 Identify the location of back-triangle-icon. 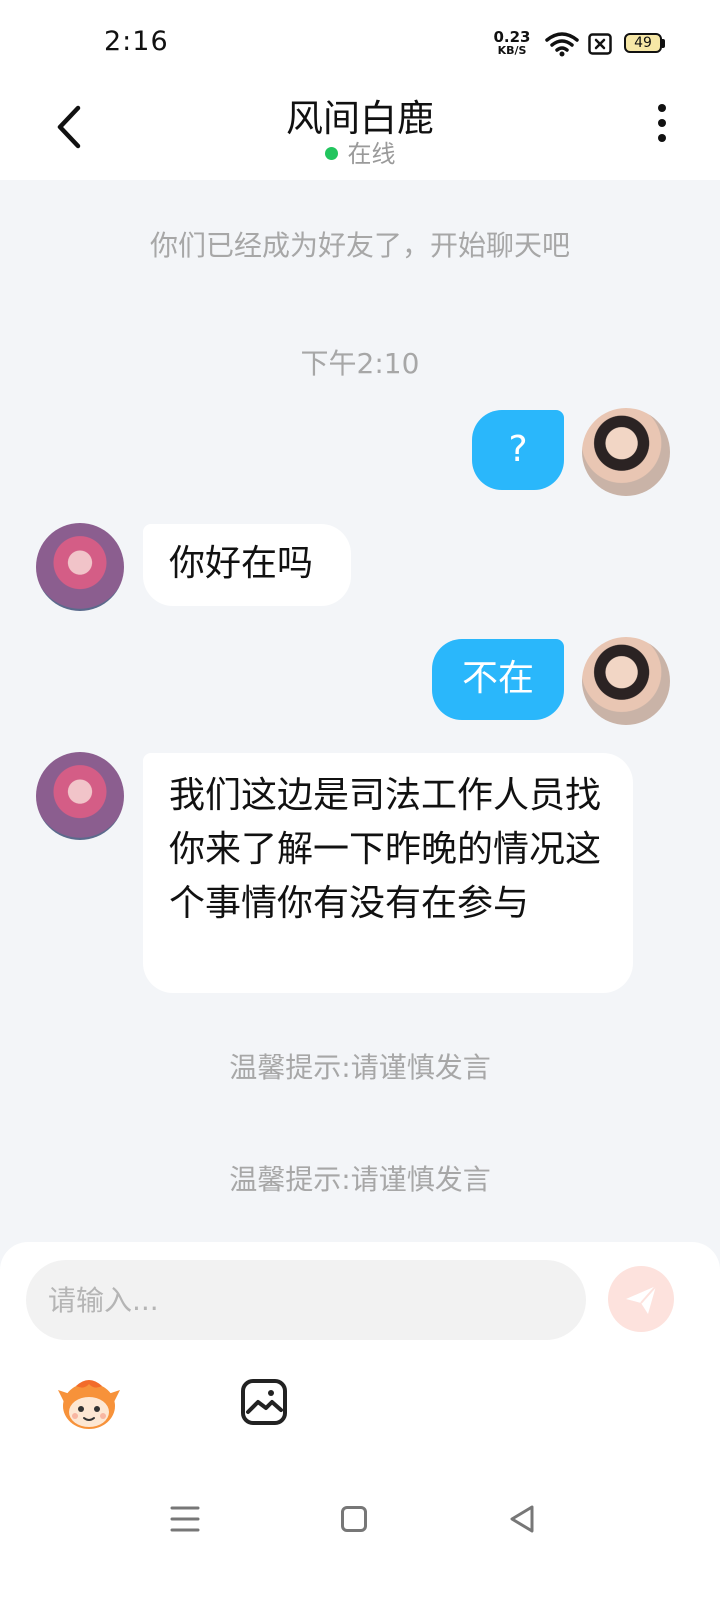
(522, 1519).